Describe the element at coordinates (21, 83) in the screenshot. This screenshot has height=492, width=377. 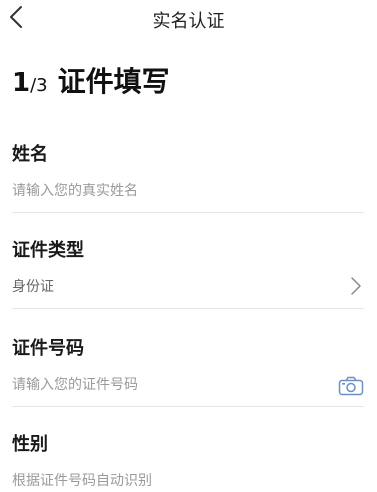
I see `step-current: 1` at that location.